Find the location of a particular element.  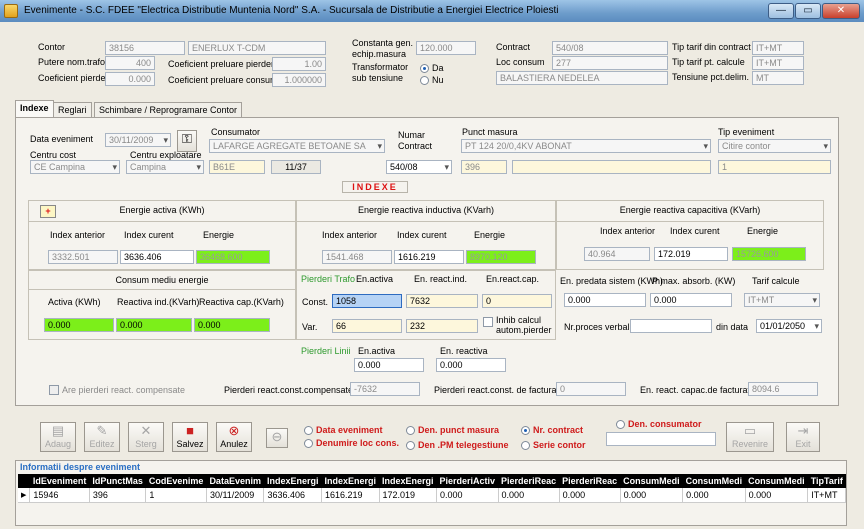

tab-reglari: Reglari is located at coordinates (72, 110).